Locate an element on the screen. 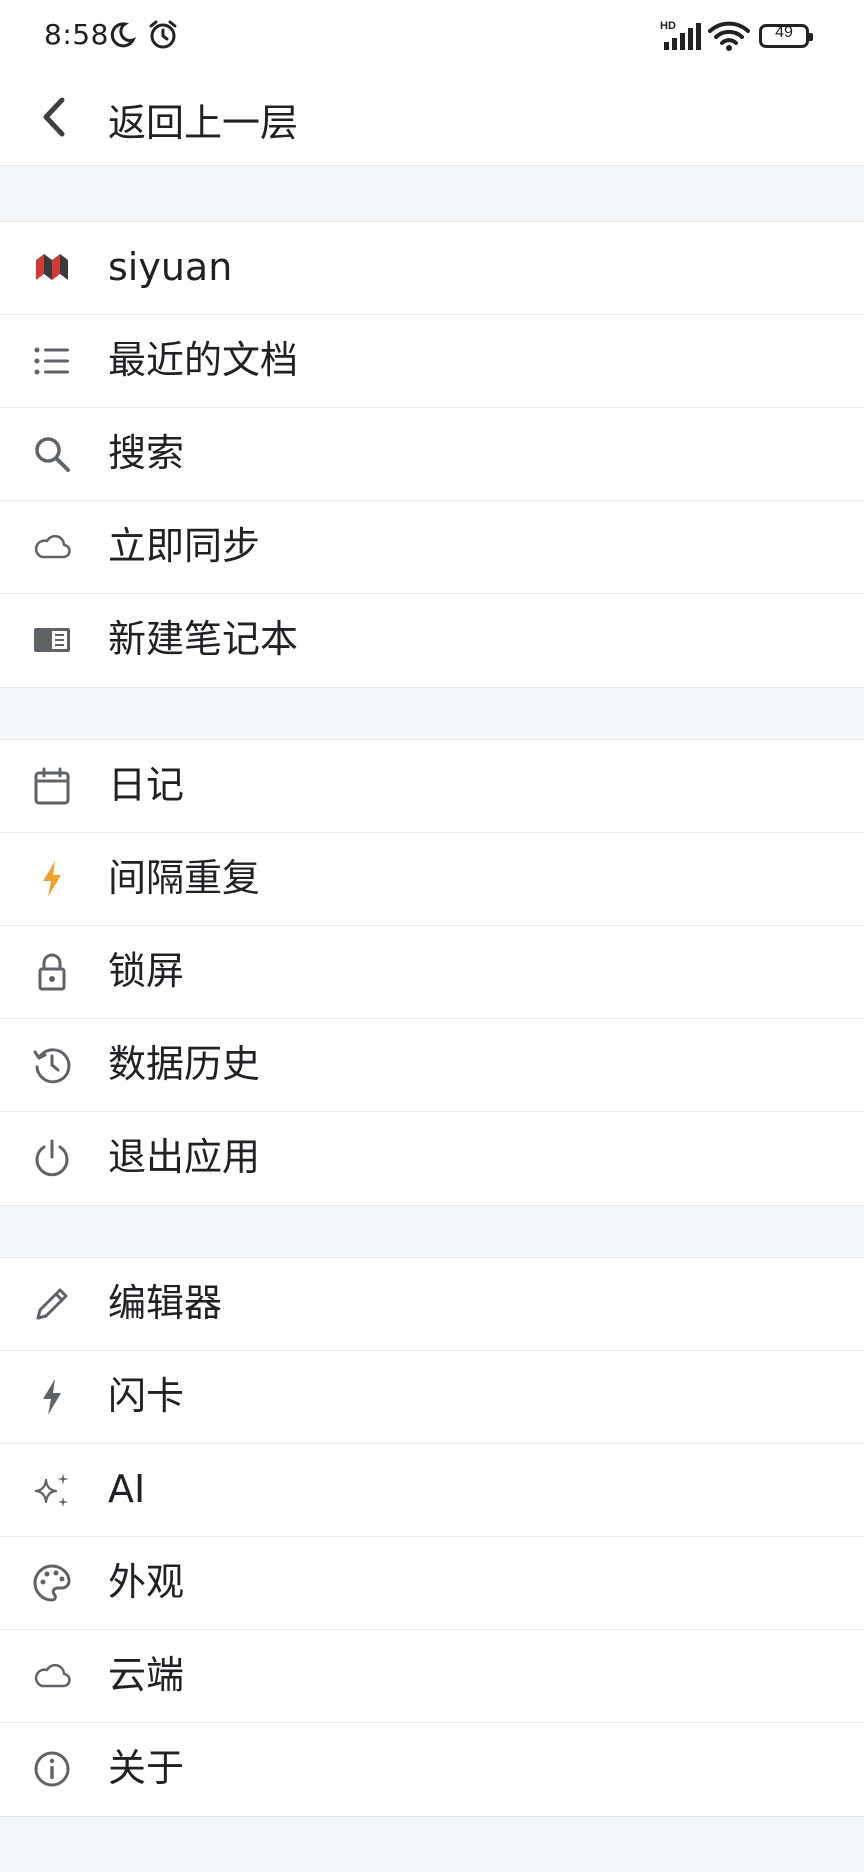  pencil-icon is located at coordinates (52, 1304).